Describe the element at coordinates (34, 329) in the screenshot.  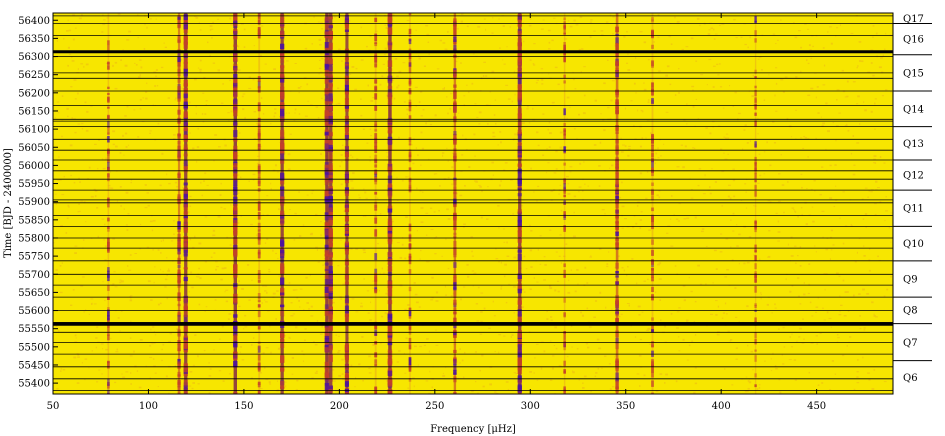
I see `y-tick-label: 55550` at that location.